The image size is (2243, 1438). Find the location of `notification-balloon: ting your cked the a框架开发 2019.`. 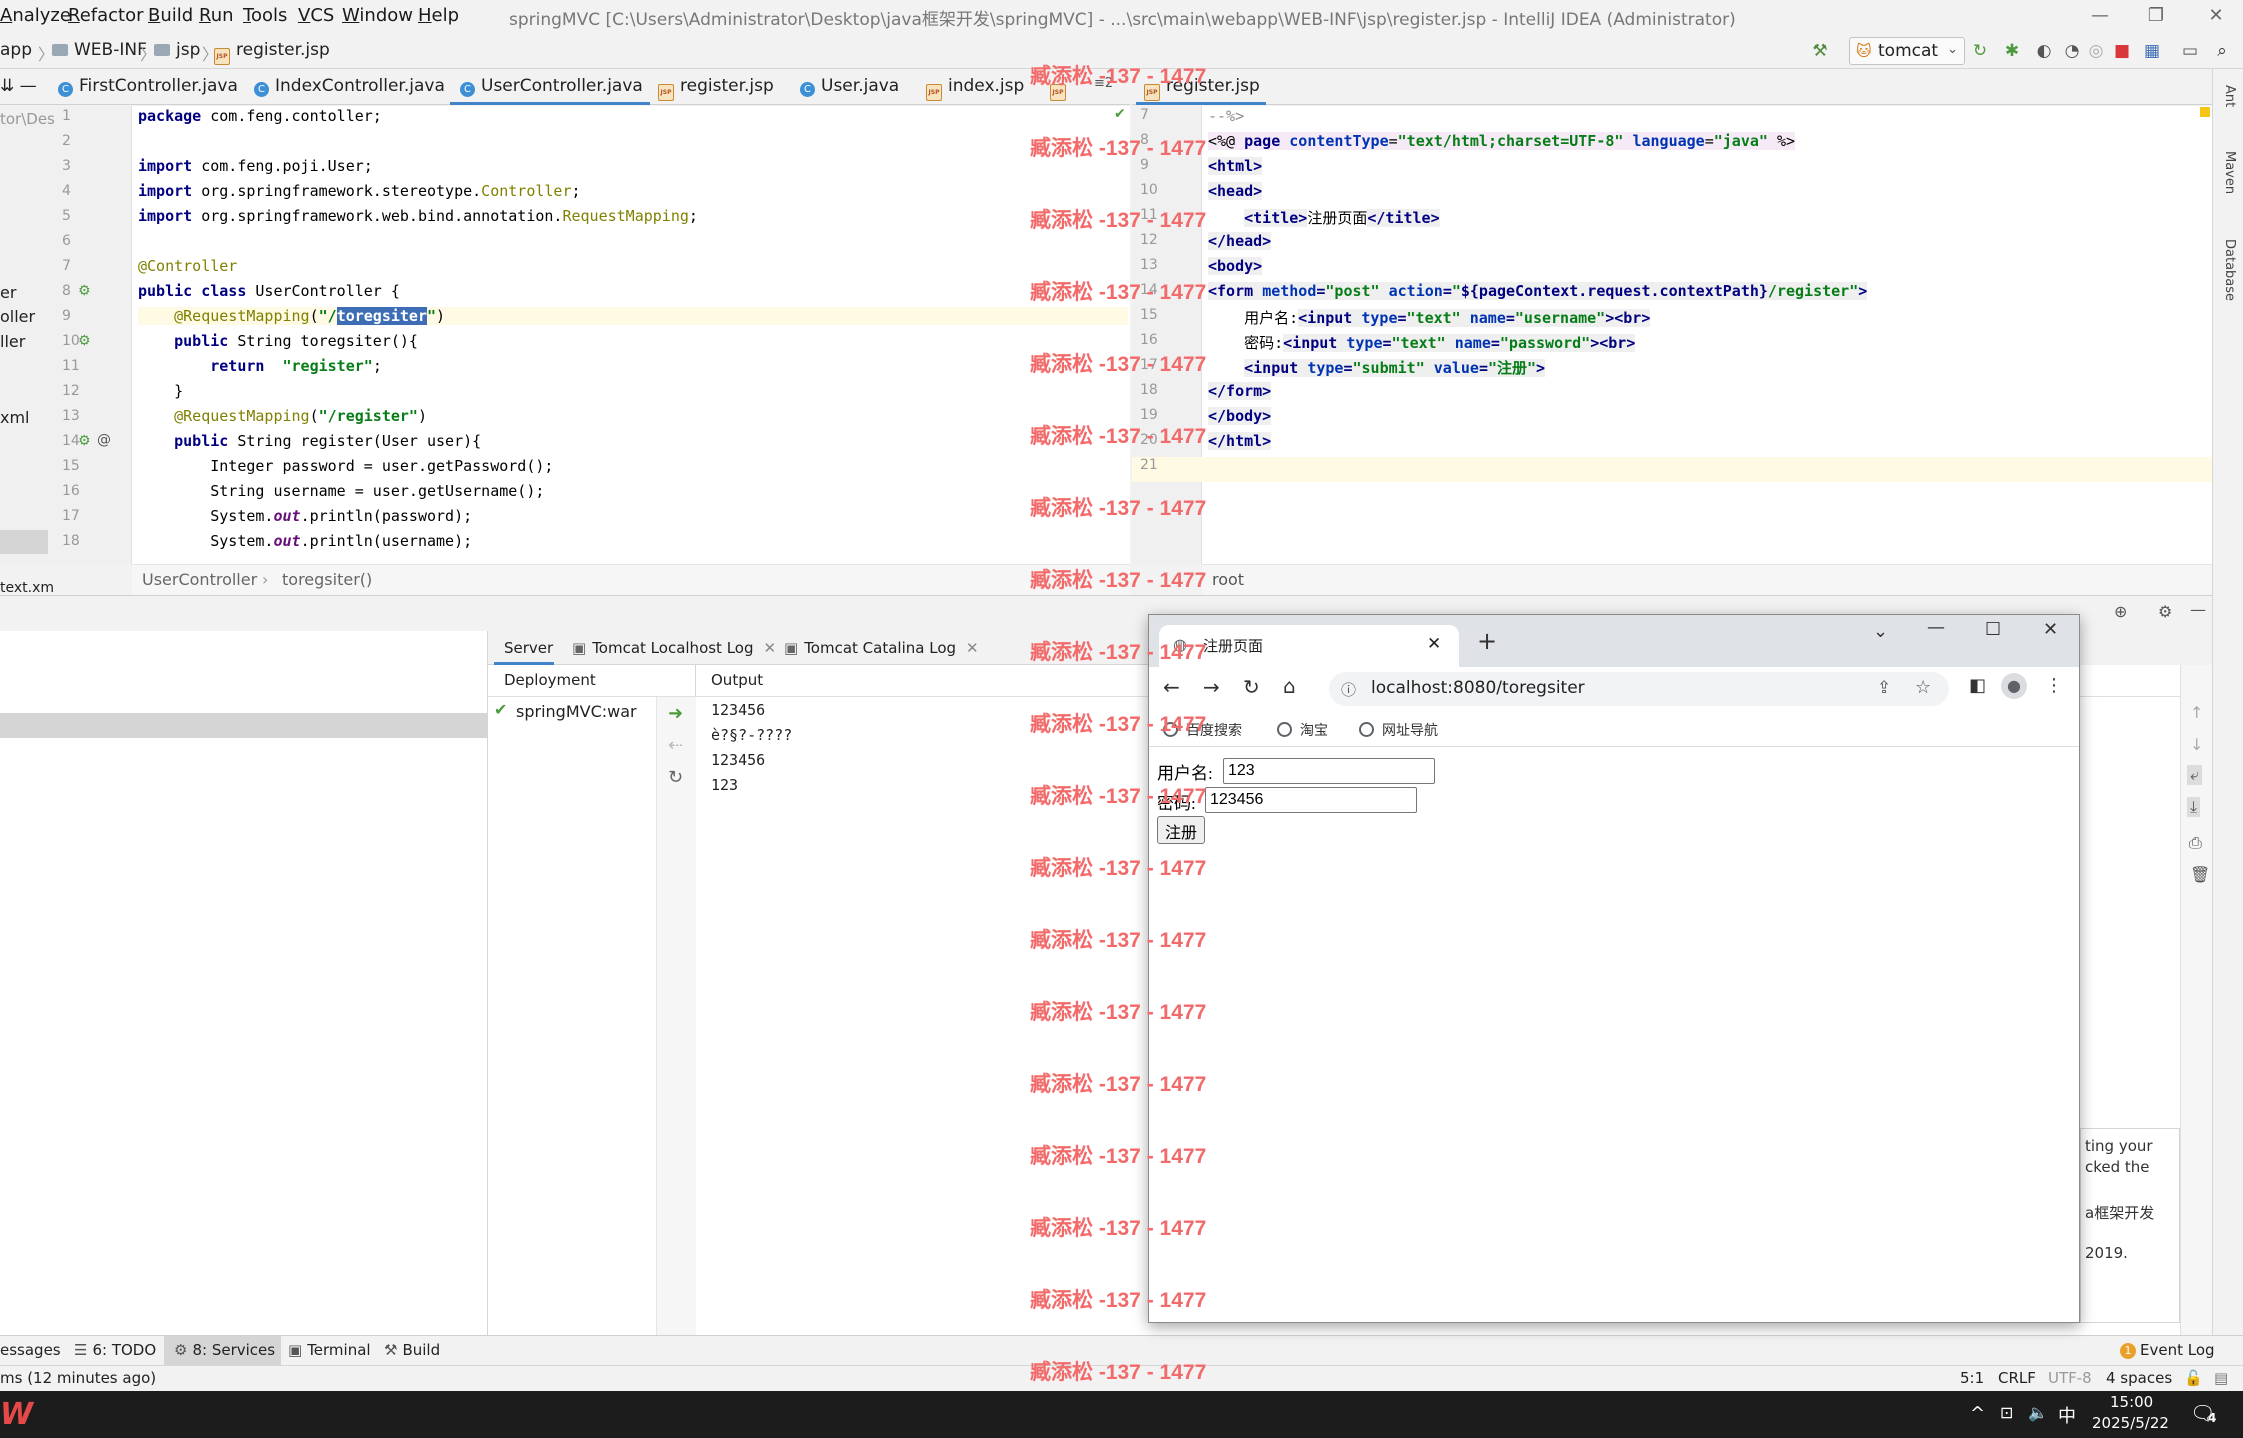

notification-balloon: ting your cked the a框架开发 2019. is located at coordinates (2130, 1225).